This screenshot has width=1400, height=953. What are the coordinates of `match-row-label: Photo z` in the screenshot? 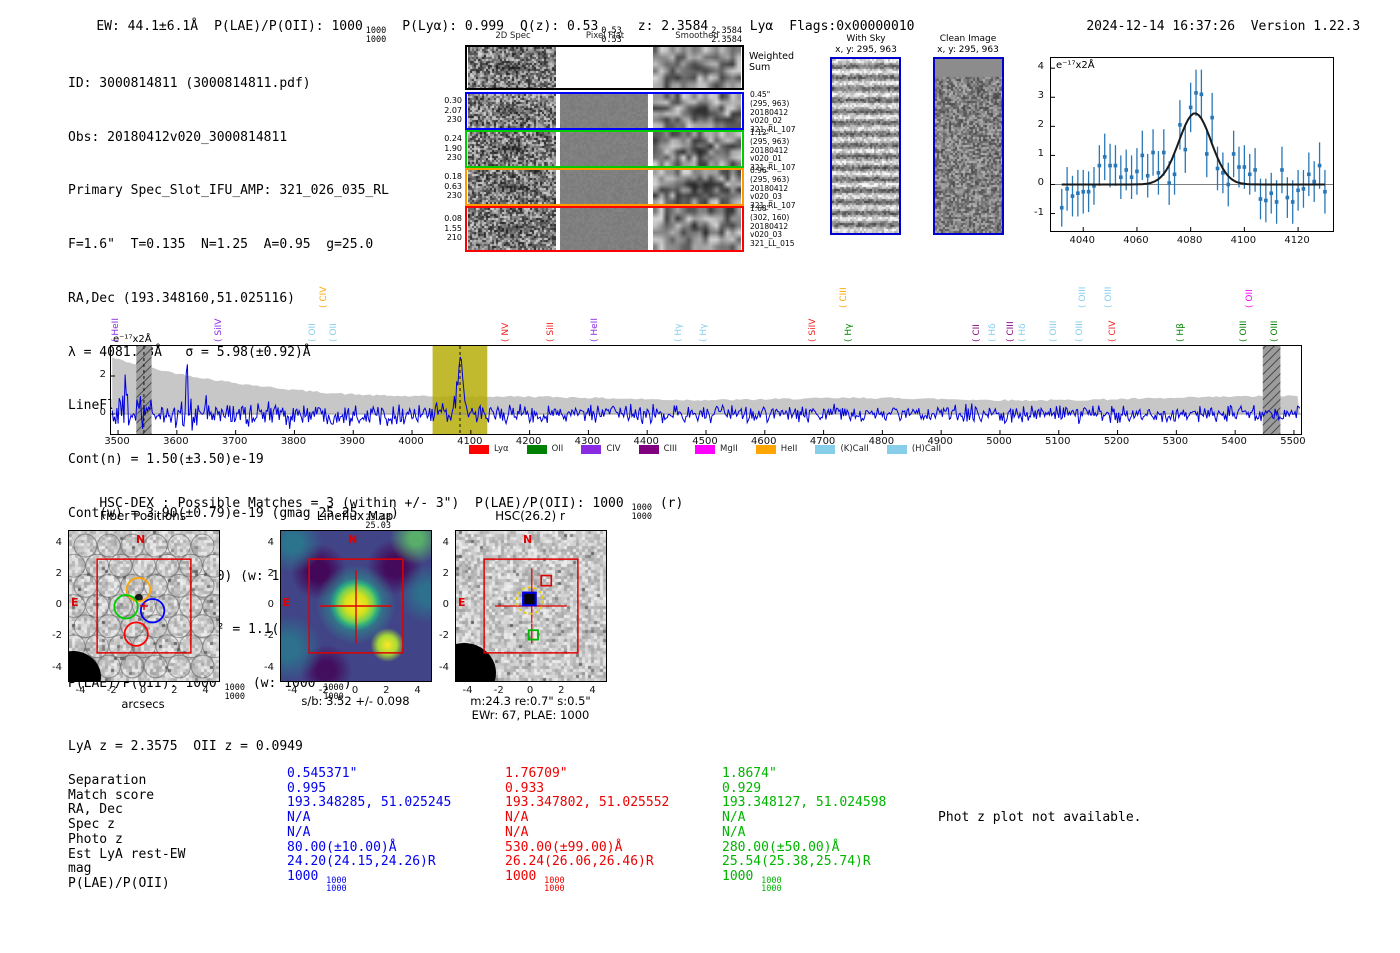 It's located at (95, 839).